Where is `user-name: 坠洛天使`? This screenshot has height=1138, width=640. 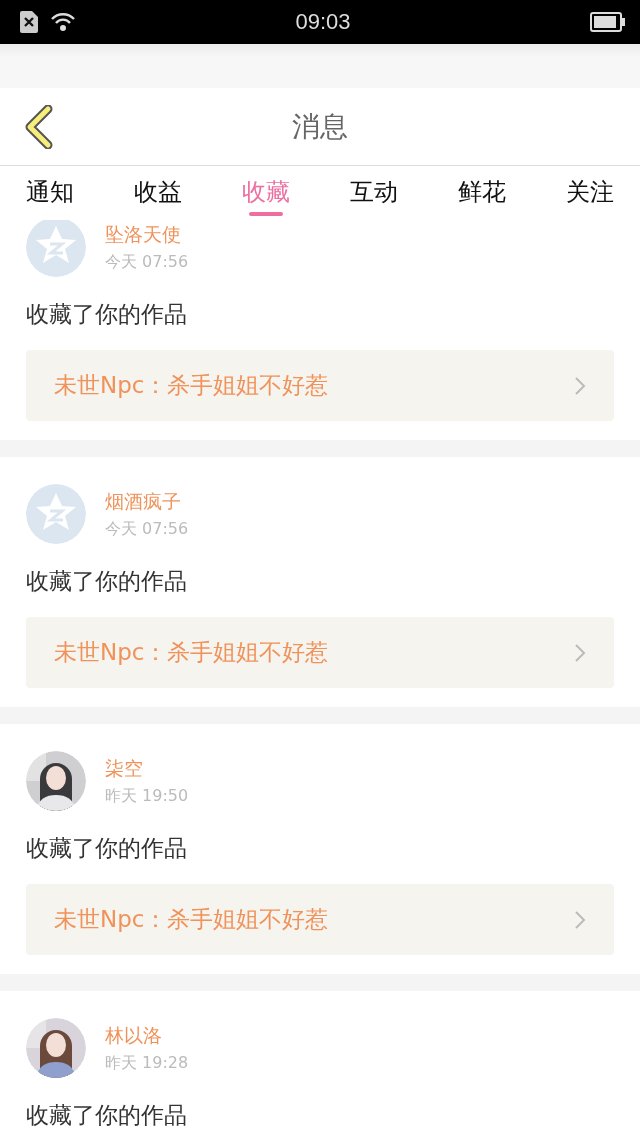 user-name: 坠洛天使 is located at coordinates (147, 234).